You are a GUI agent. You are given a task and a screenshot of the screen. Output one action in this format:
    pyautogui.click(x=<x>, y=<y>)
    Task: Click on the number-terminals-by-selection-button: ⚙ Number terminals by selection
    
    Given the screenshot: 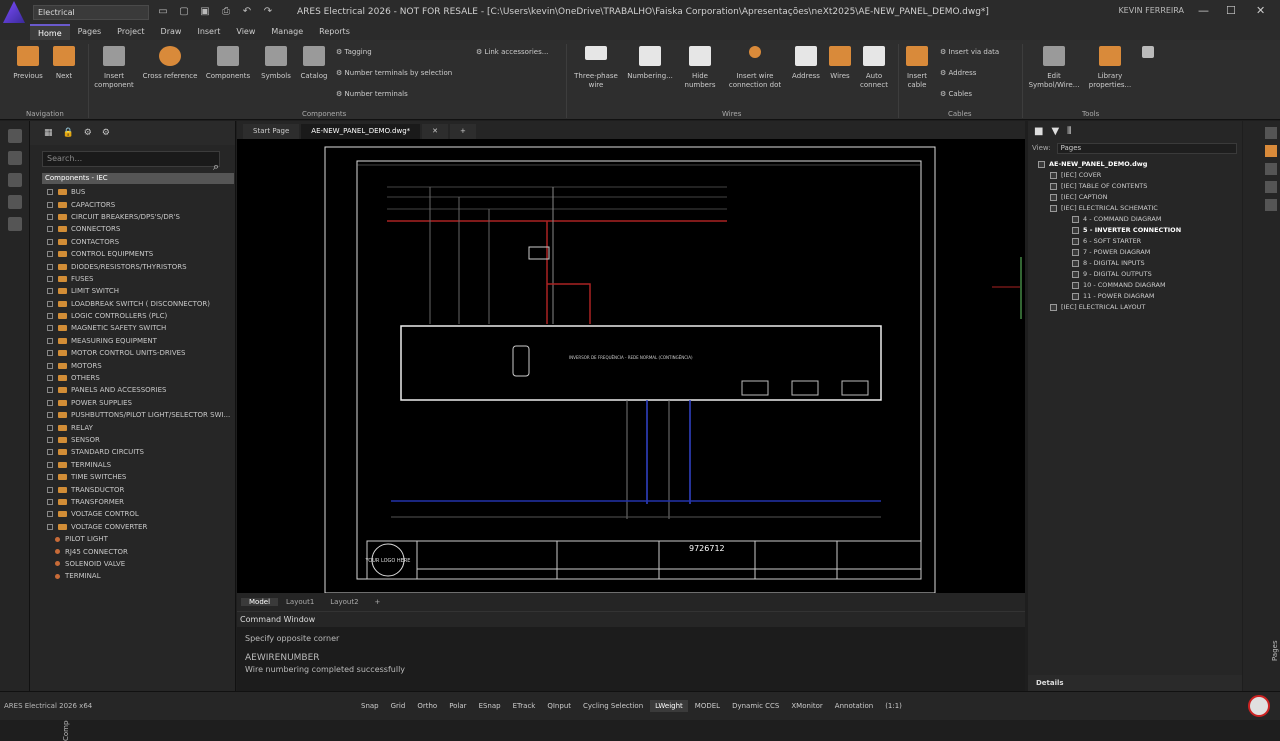 What is the action you would take?
    pyautogui.click(x=394, y=73)
    